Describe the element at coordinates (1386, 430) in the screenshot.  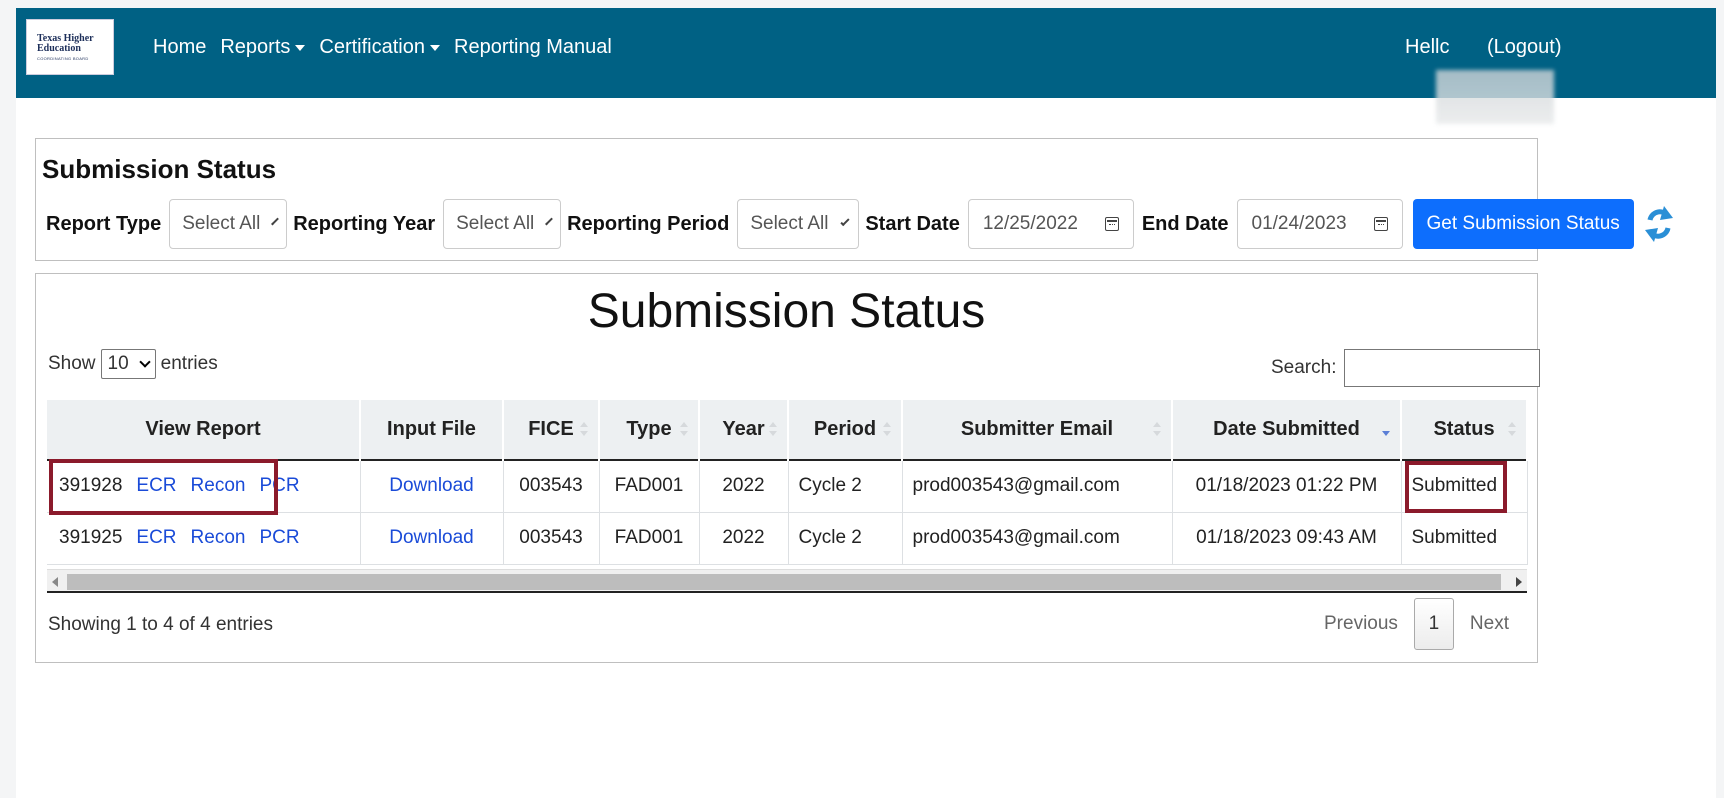
I see `sort-desc-icon` at that location.